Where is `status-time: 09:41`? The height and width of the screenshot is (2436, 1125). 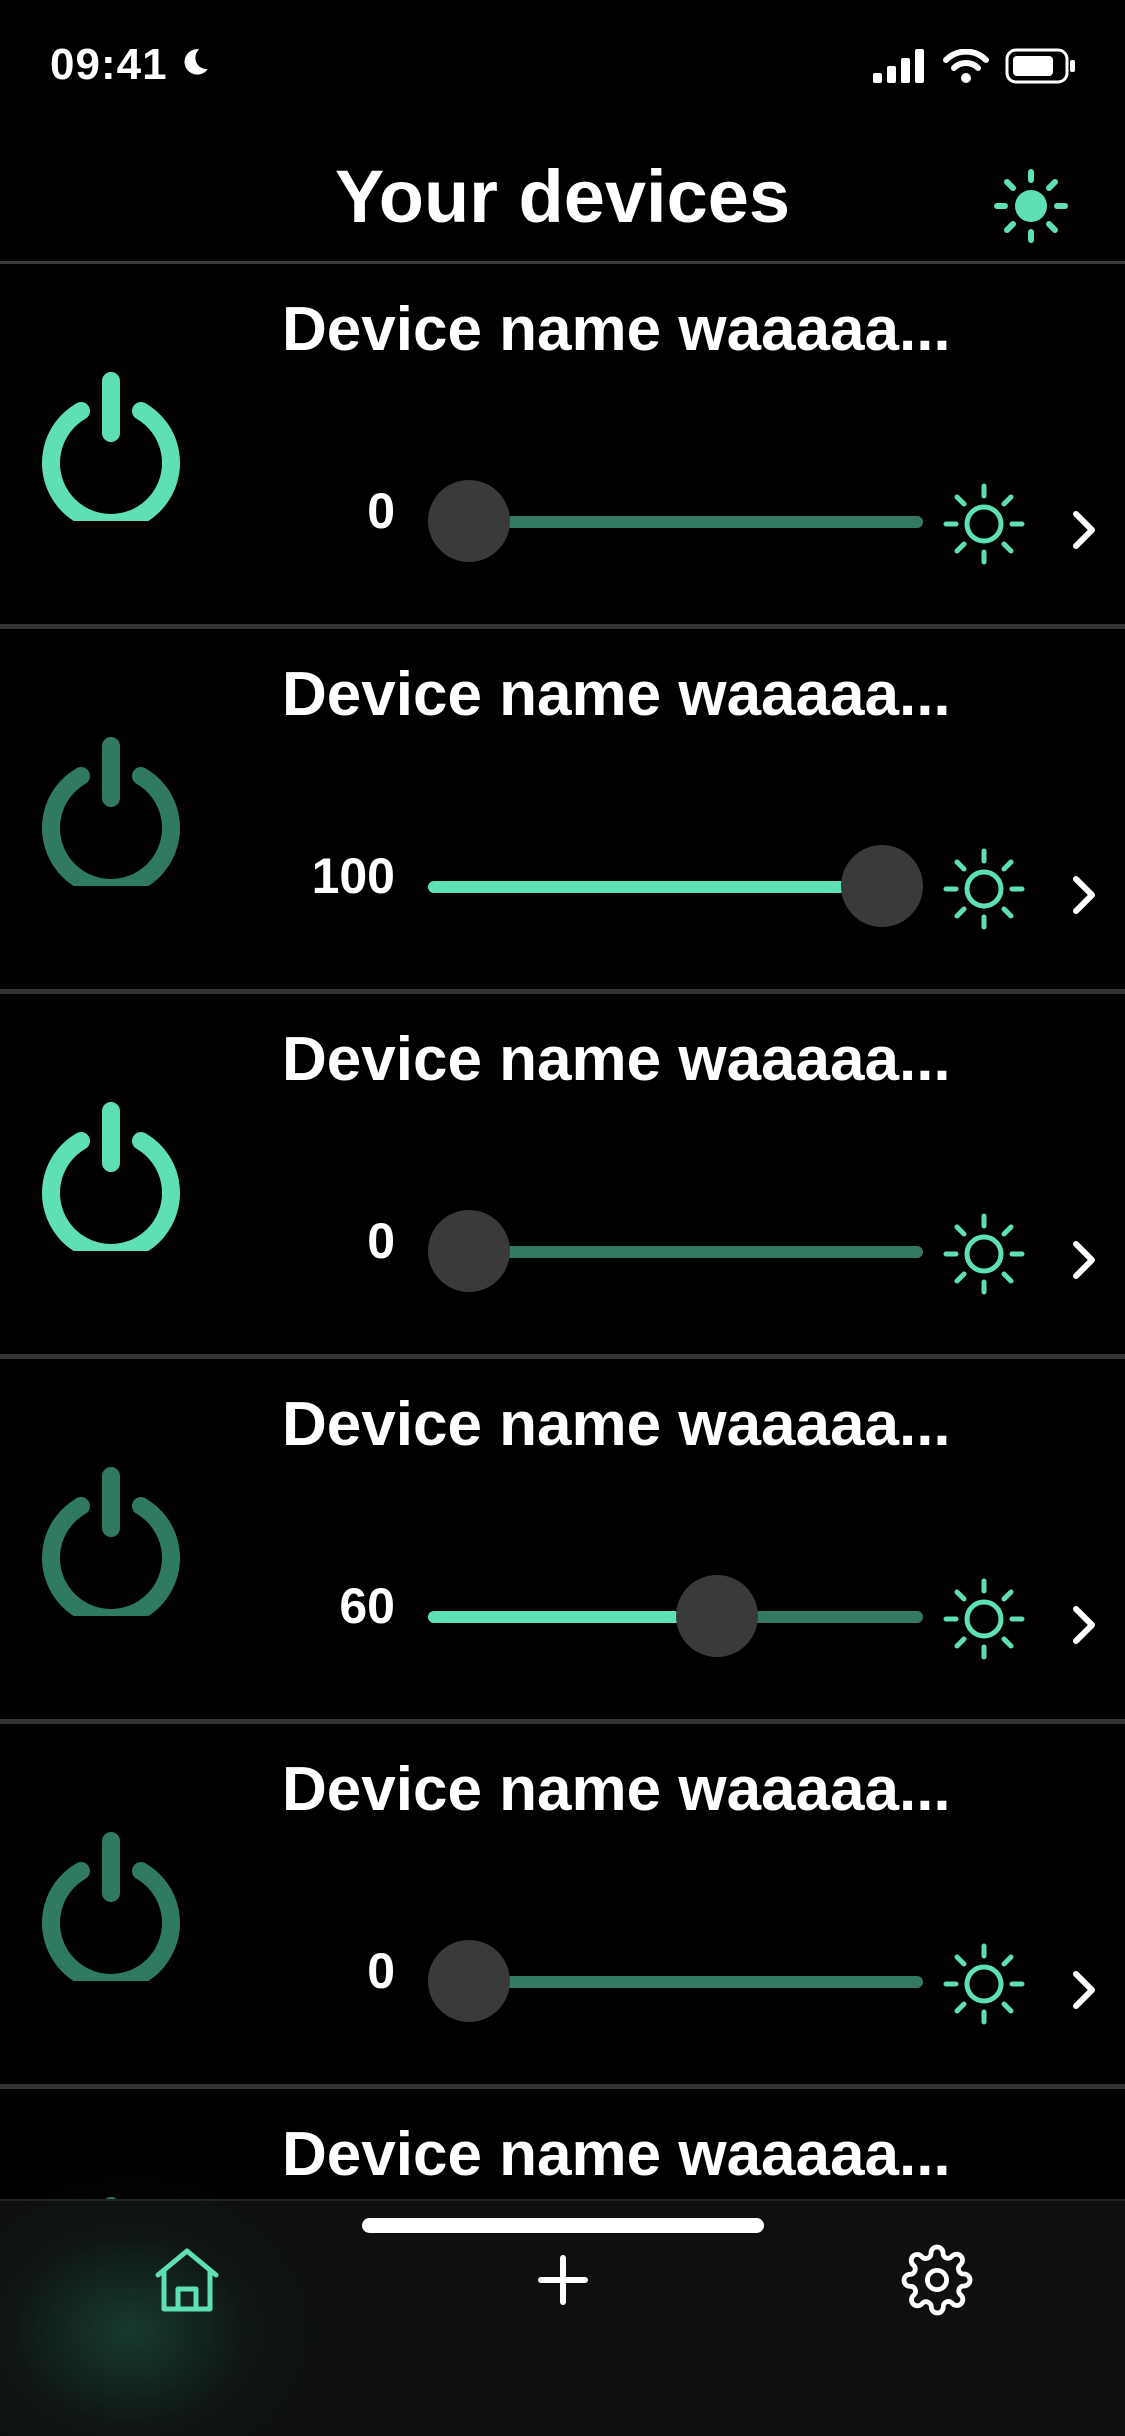 status-time: 09:41 is located at coordinates (131, 65).